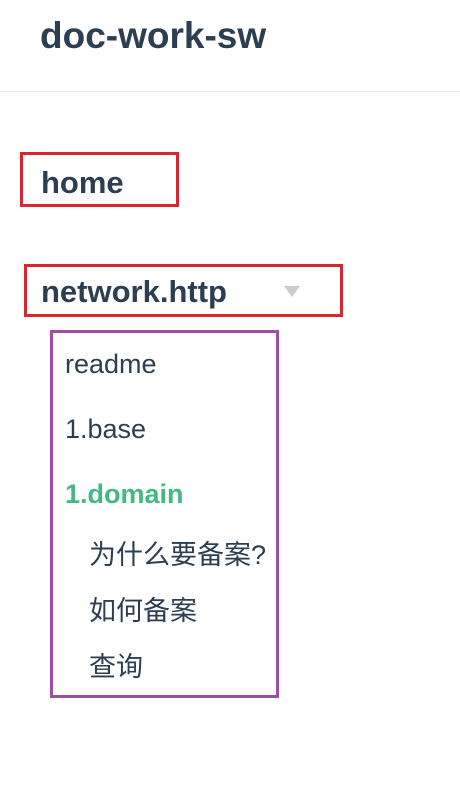 This screenshot has height=788, width=460. What do you see at coordinates (134, 291) in the screenshot?
I see `nav-section-label: network.http` at bounding box center [134, 291].